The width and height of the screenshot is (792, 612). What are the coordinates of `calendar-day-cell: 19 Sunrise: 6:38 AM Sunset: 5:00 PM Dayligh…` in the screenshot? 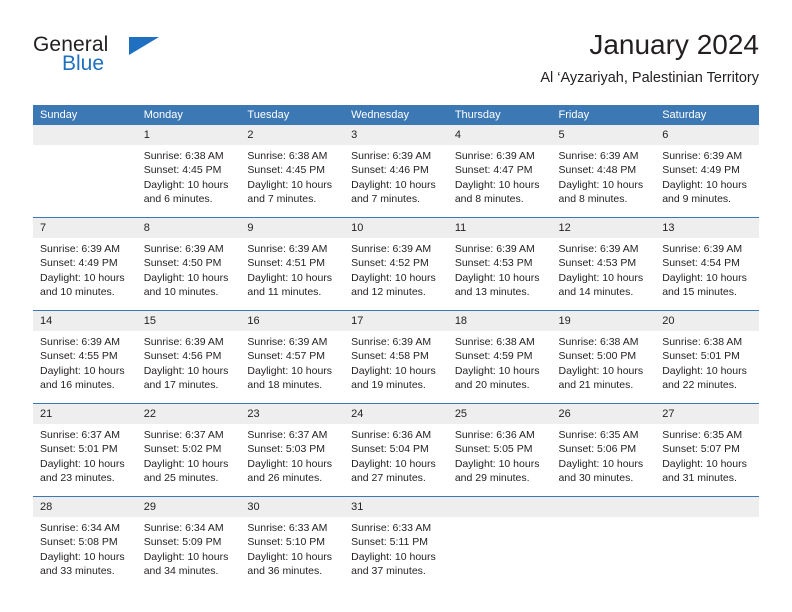 It's located at (603, 357).